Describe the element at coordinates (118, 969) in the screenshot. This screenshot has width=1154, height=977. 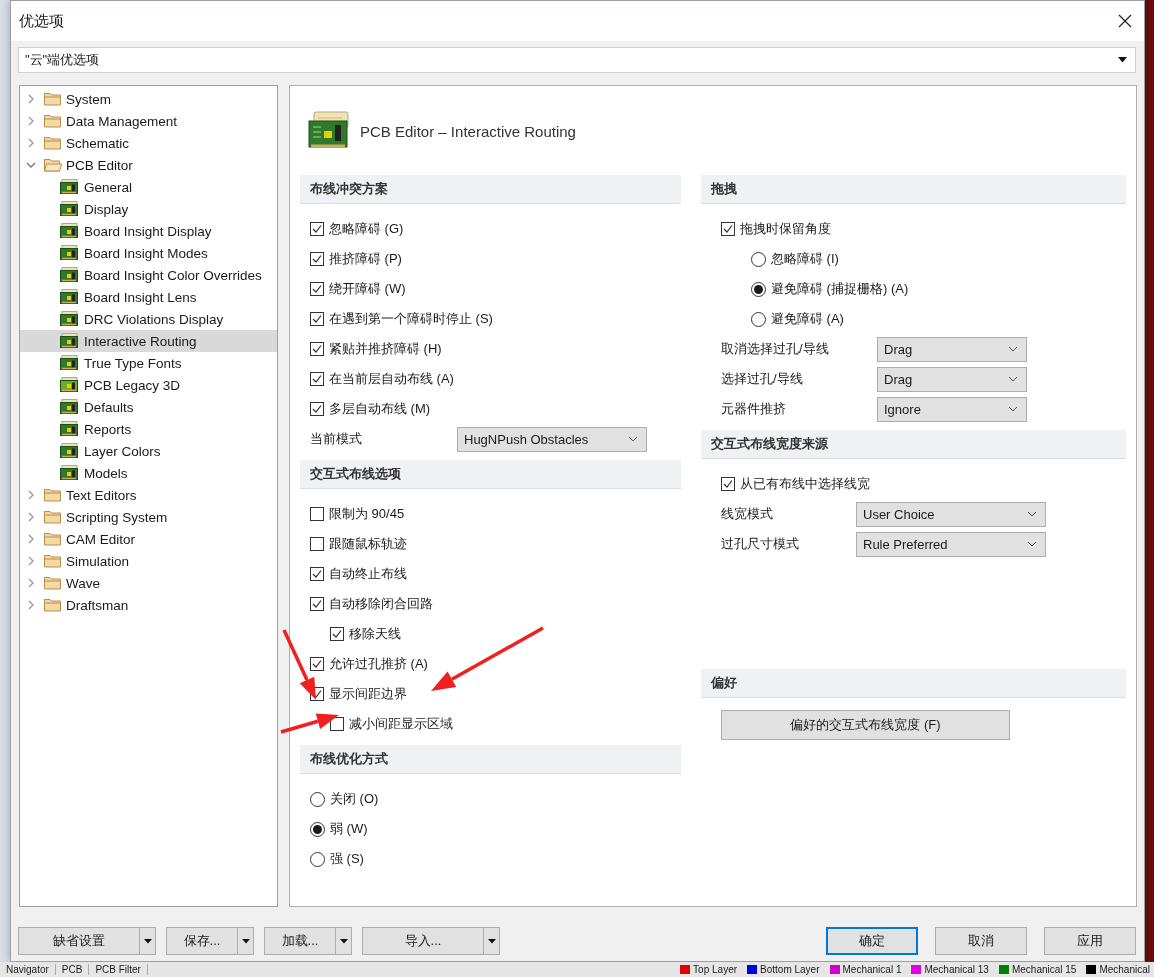
I see `panel-tab: PCB Filter` at that location.